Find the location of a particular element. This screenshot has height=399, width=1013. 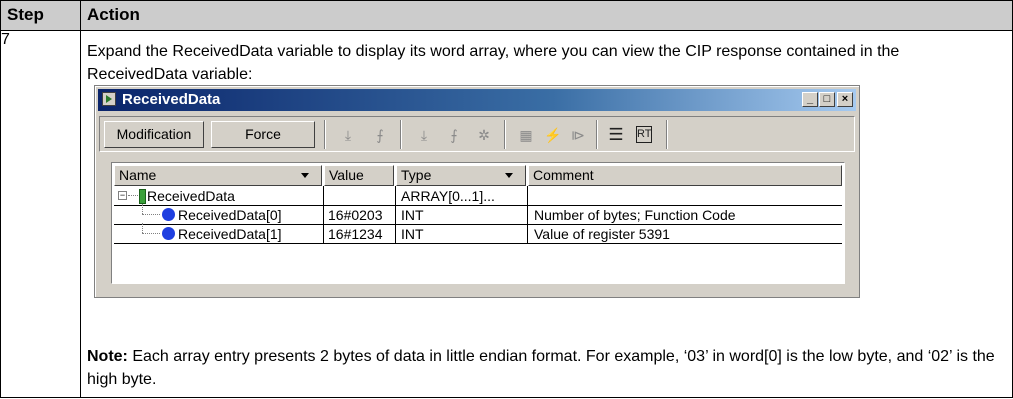

restore-icon is located at coordinates (109, 99).